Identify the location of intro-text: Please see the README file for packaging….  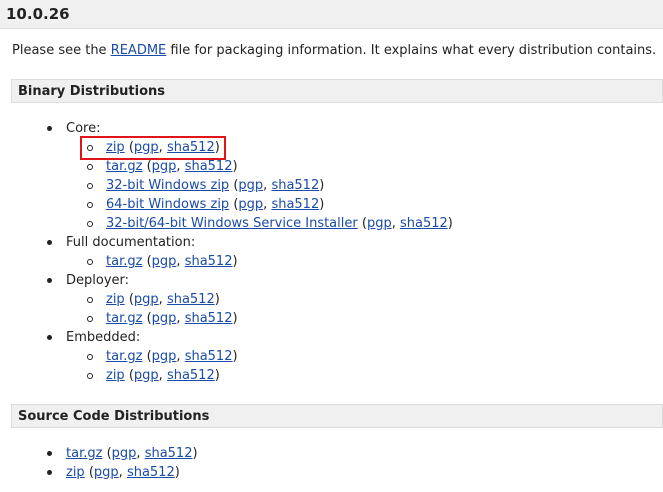
(334, 51).